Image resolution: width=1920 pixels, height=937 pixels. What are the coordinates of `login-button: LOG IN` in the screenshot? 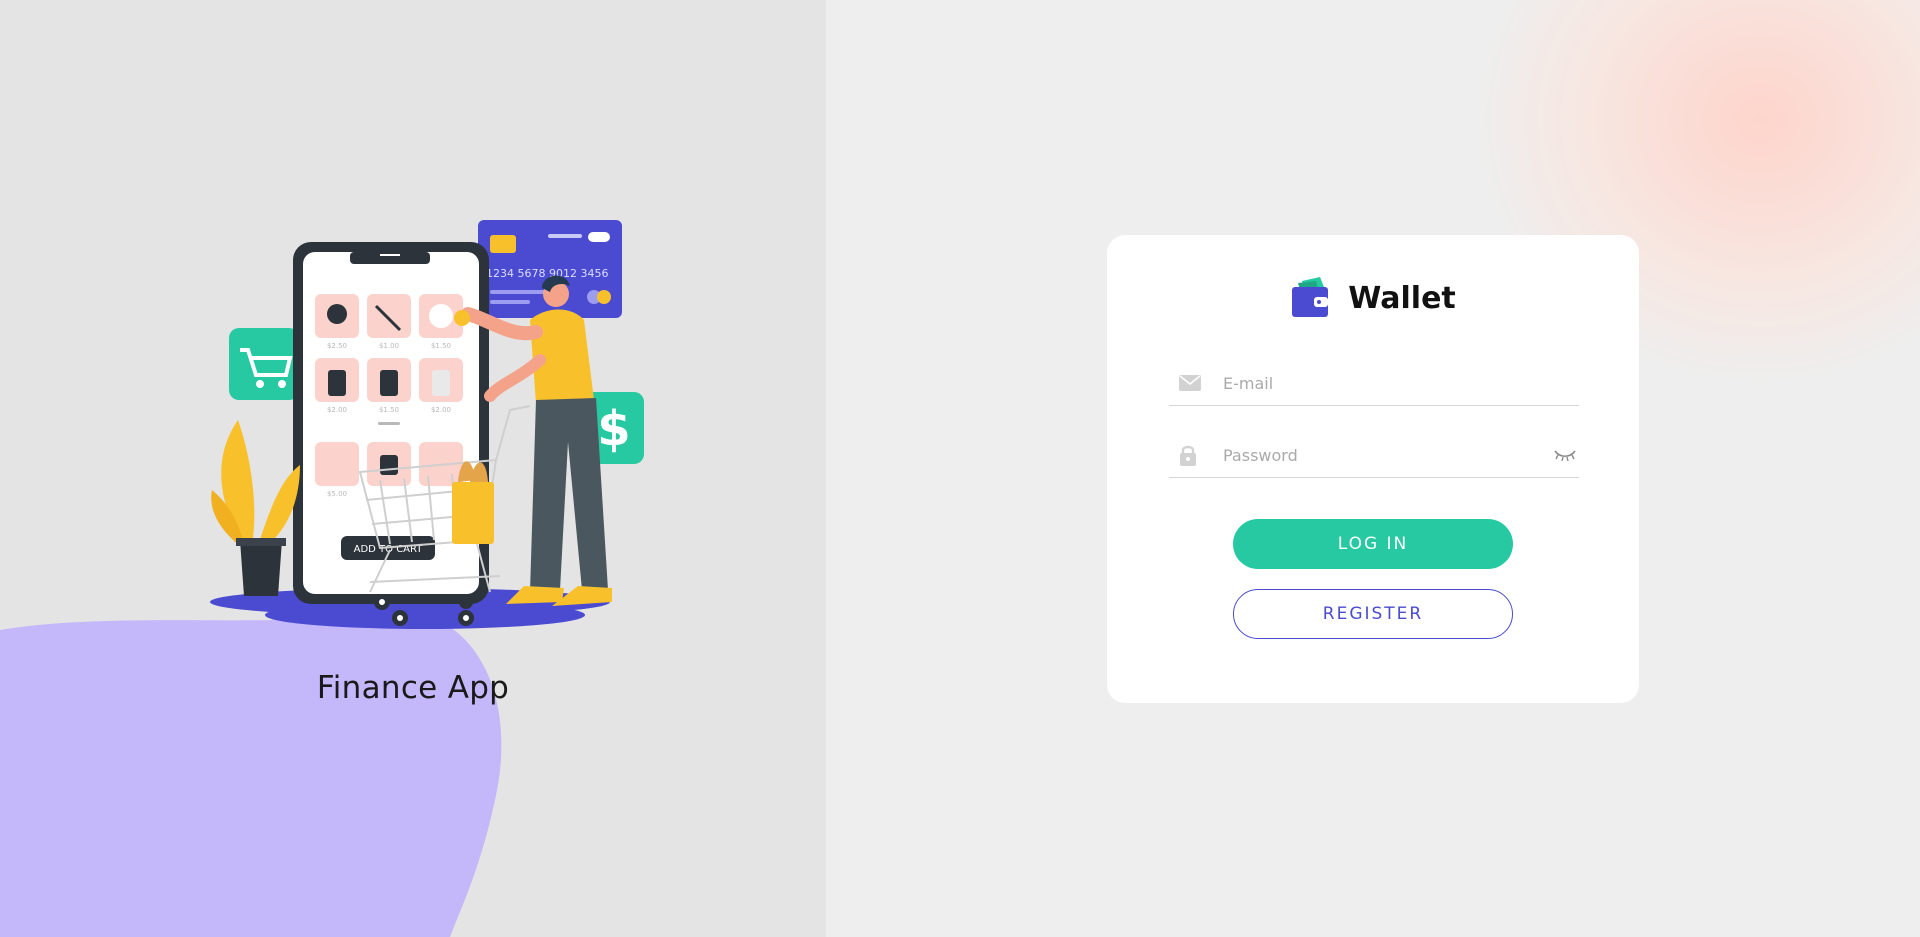 It's located at (1373, 544).